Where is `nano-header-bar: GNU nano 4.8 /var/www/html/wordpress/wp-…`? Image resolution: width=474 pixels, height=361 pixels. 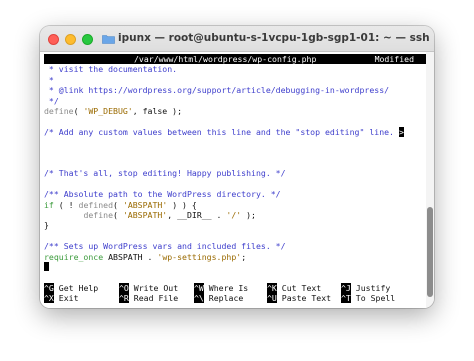 nano-header-bar: GNU nano 4.8 /var/www/html/wordpress/wp-… is located at coordinates (236, 64).